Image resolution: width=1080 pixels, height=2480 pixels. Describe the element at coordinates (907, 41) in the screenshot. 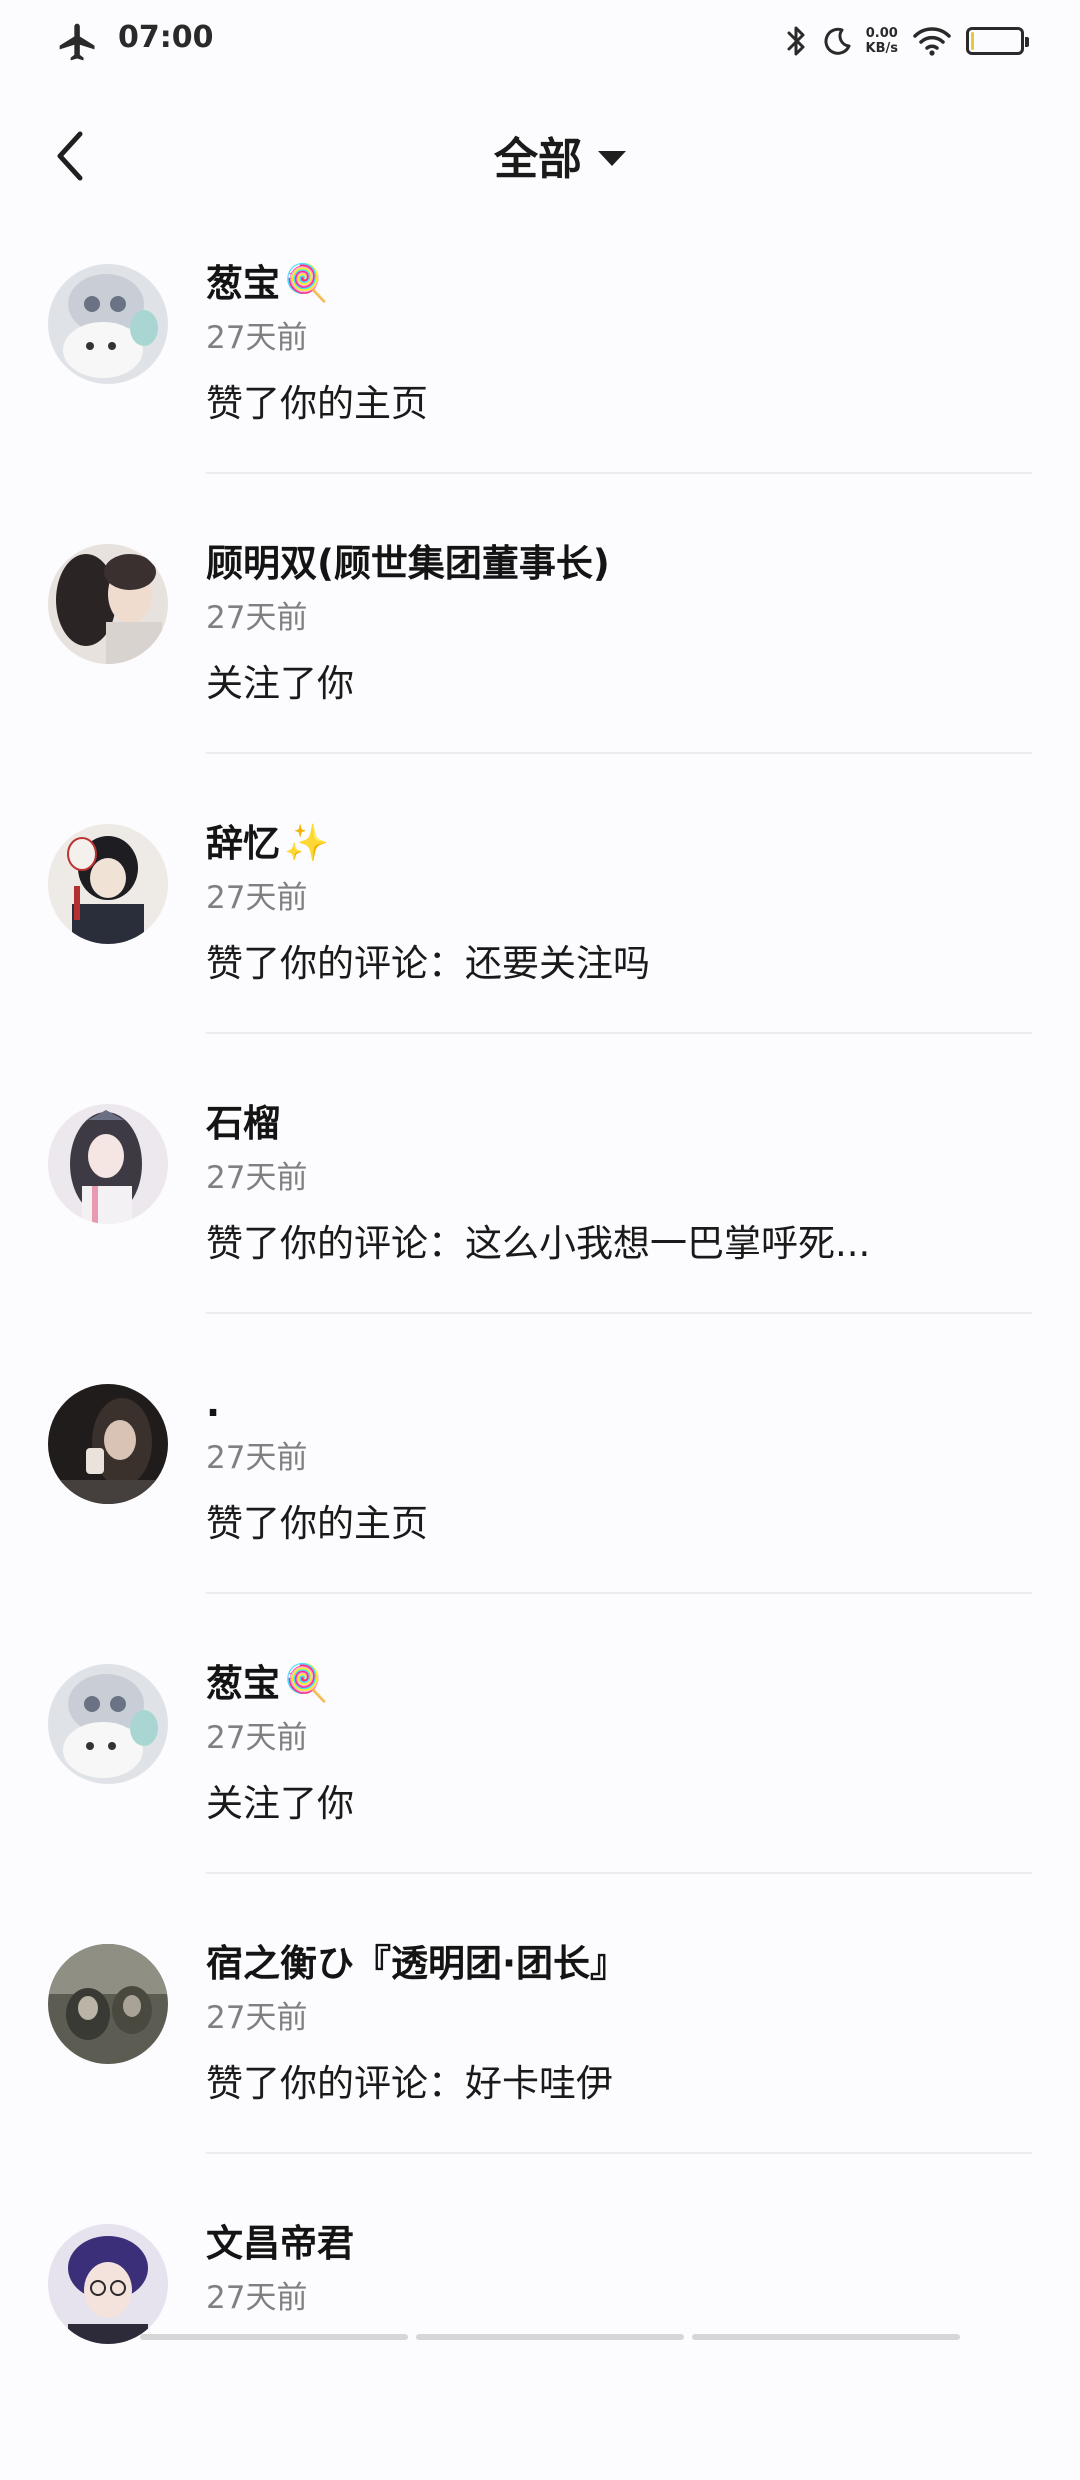

I see `status-icons: 0.00 KB/s` at that location.